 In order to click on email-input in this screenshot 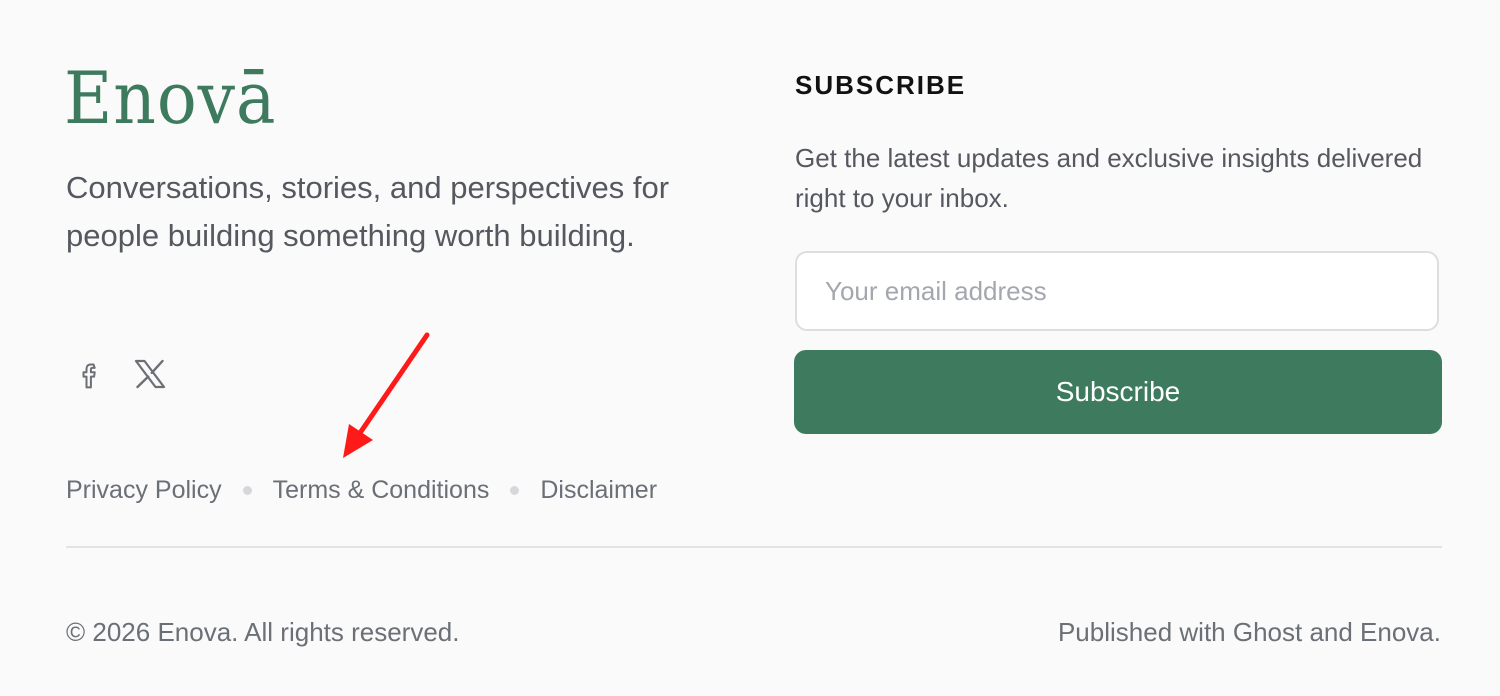, I will do `click(1117, 291)`.